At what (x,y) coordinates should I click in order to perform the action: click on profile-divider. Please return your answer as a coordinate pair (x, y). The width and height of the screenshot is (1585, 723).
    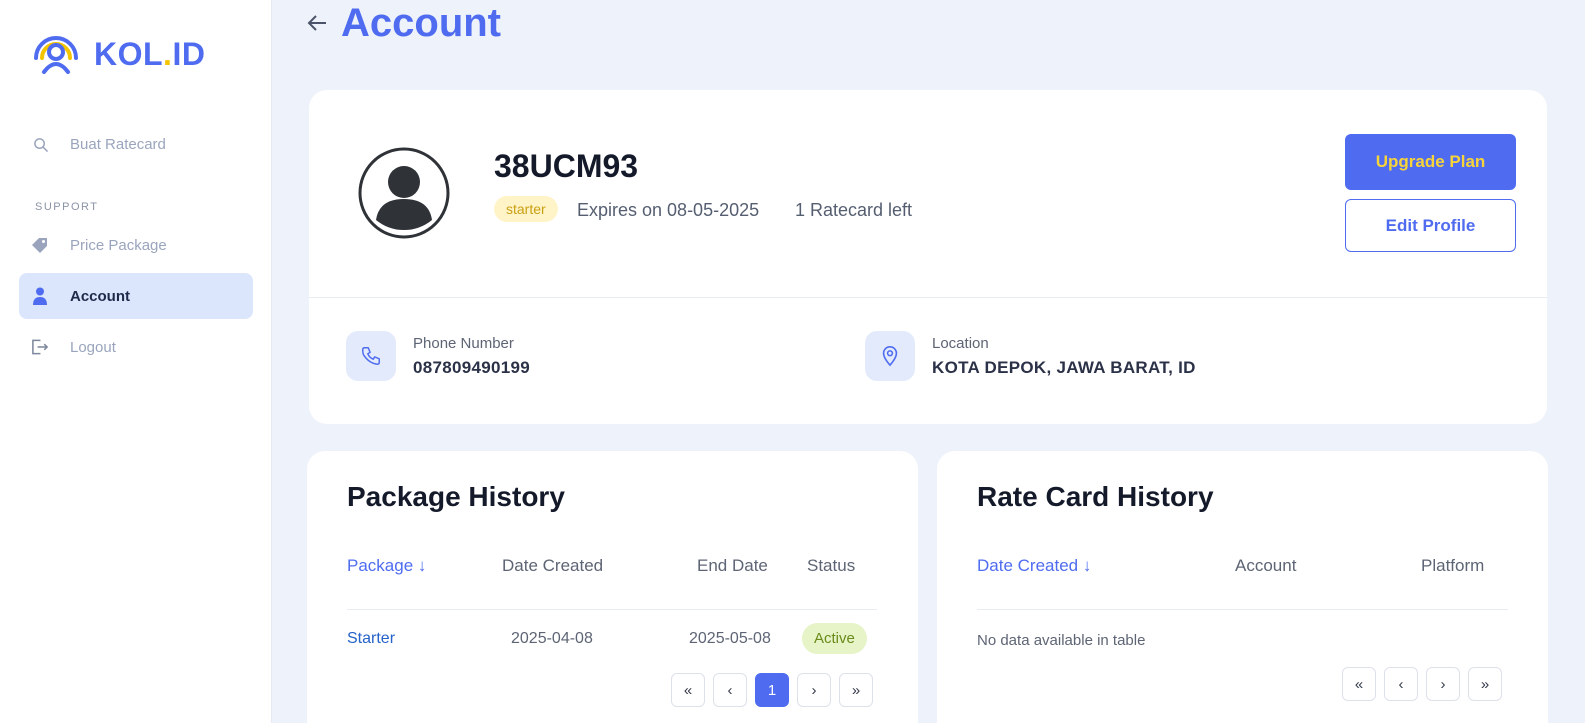
    Looking at the image, I should click on (928, 297).